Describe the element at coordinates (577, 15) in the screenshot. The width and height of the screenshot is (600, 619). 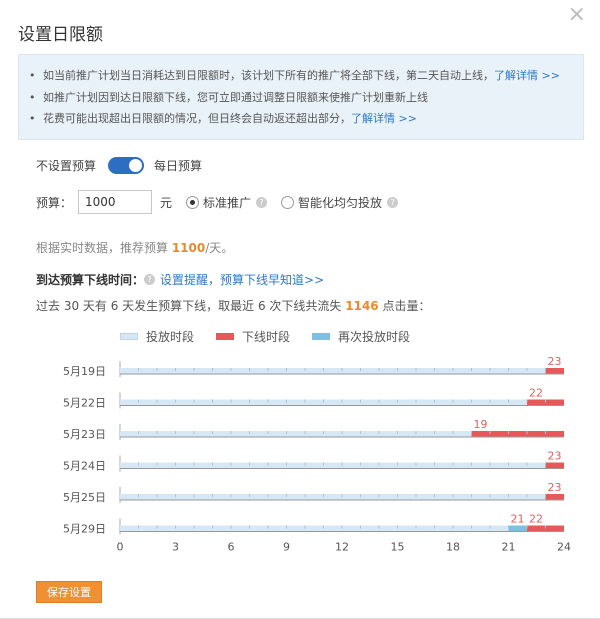
I see `close-icon: ×` at that location.